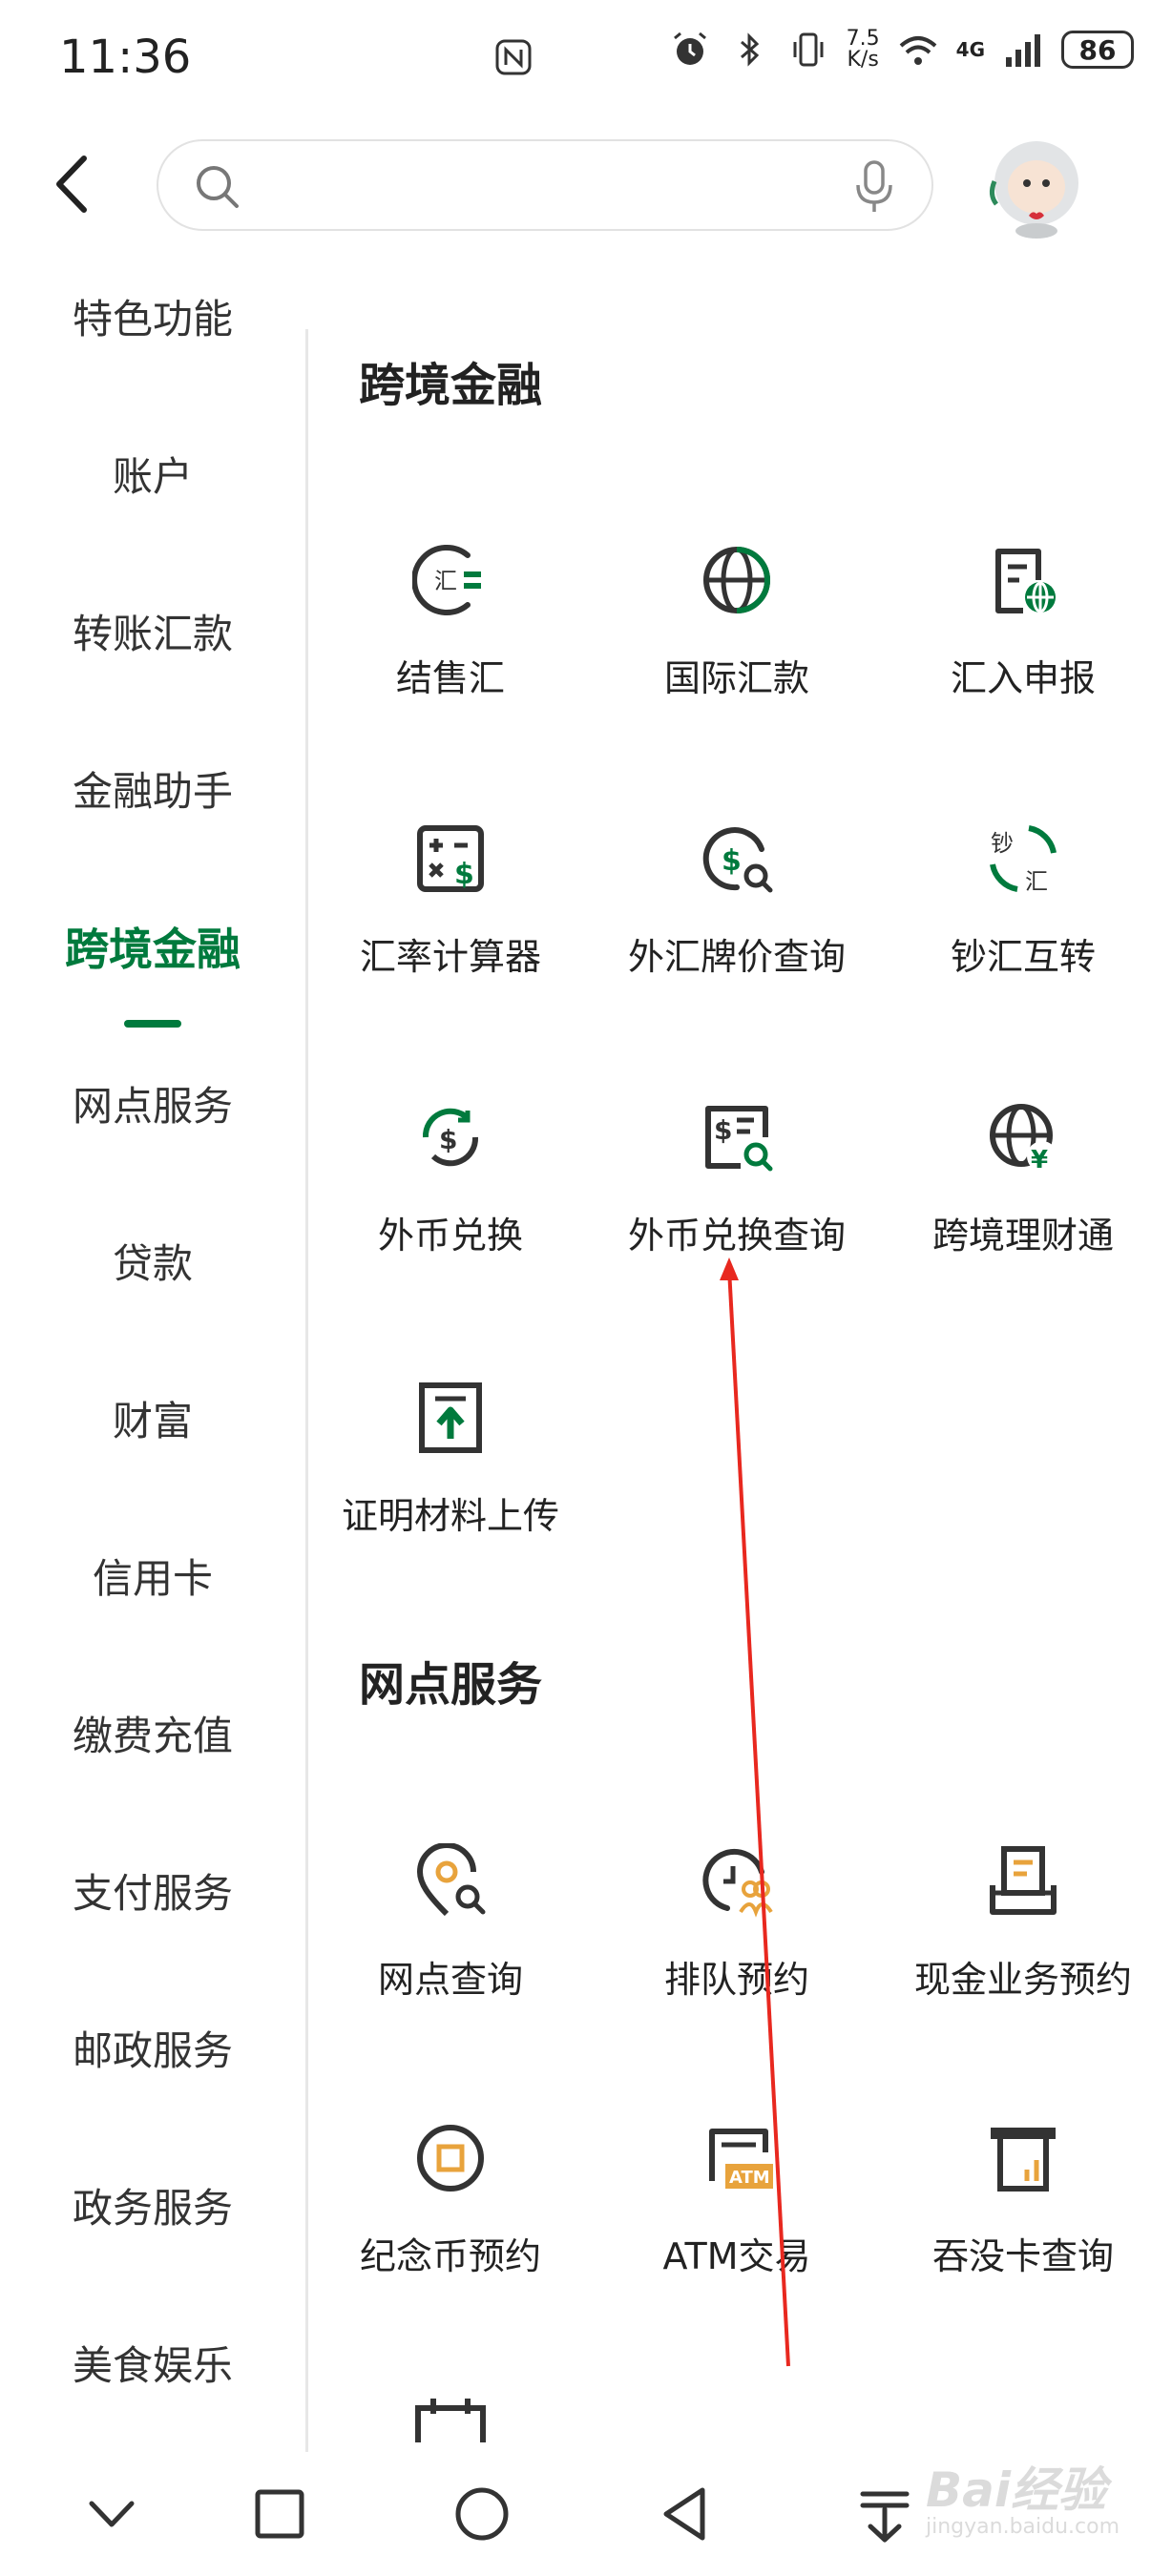  Describe the element at coordinates (450, 2220) in the screenshot. I see `tile-commemorative-coin: 纪念币预约` at that location.